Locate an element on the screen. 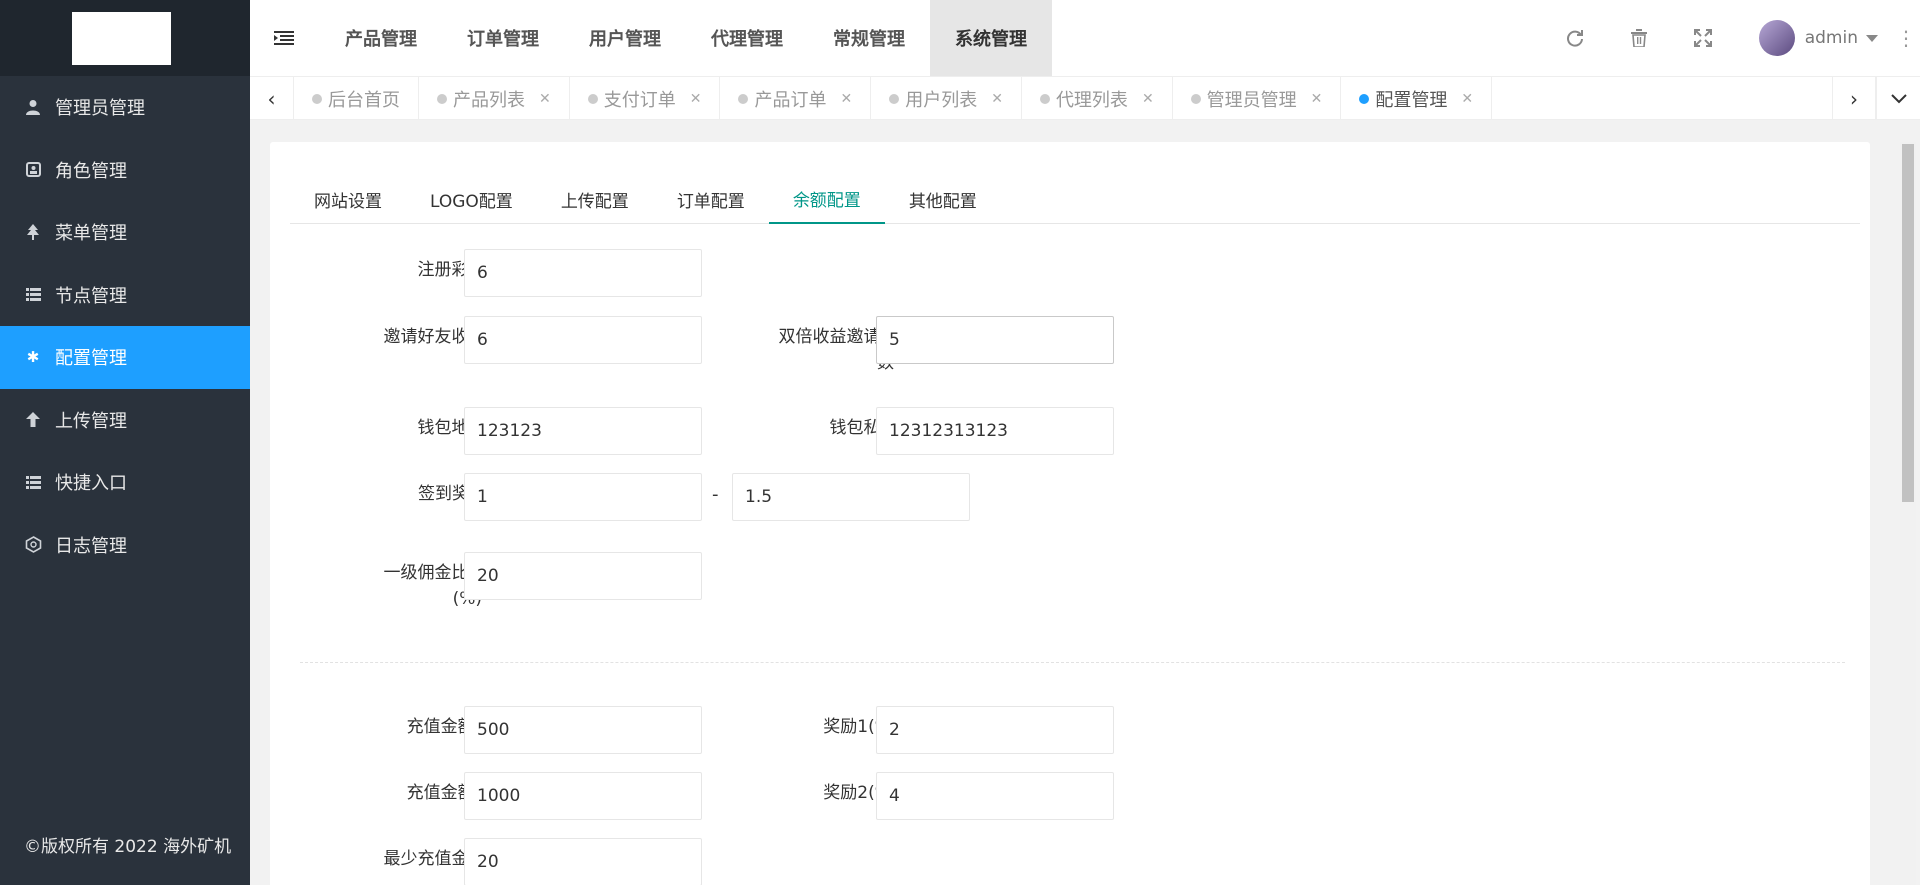  chevron-left-icon: ‹ is located at coordinates (272, 98).